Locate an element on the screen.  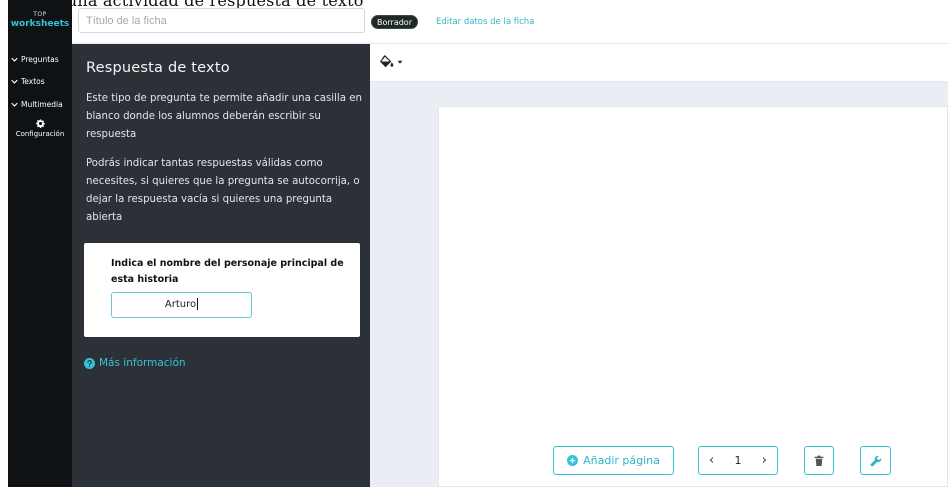
background-color-button is located at coordinates (391, 61).